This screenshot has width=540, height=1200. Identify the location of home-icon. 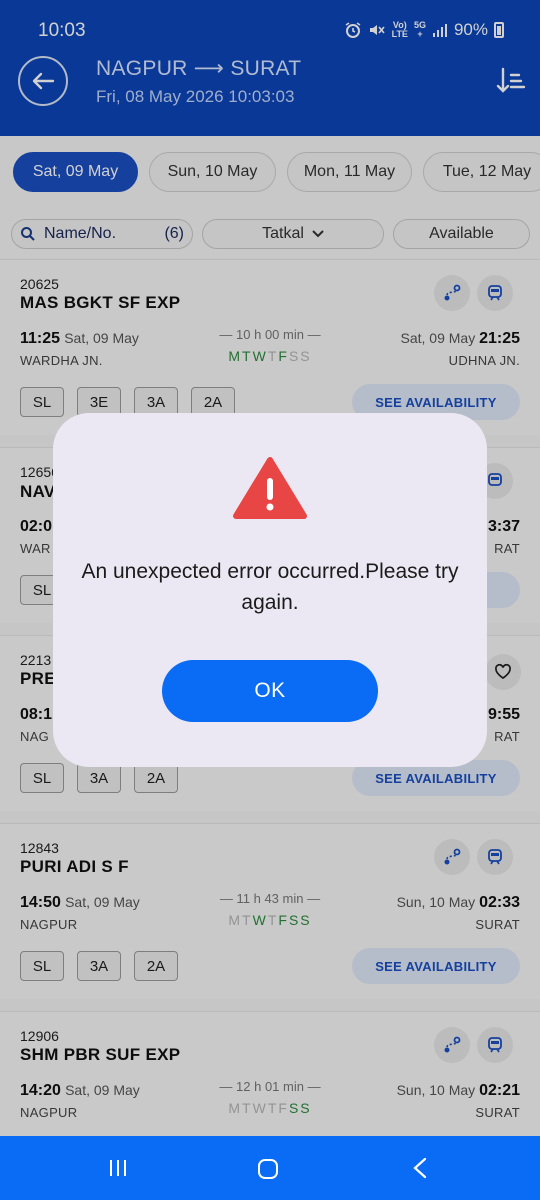
(268, 1169).